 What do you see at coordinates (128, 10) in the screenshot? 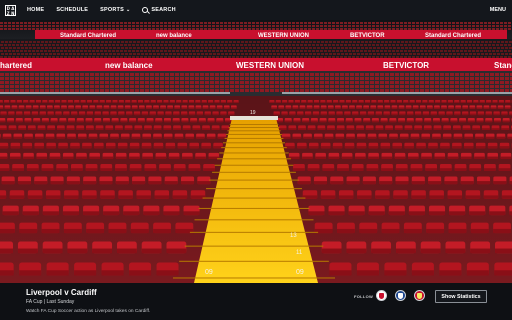
I see `chevron-down-icon: ⌄` at bounding box center [128, 10].